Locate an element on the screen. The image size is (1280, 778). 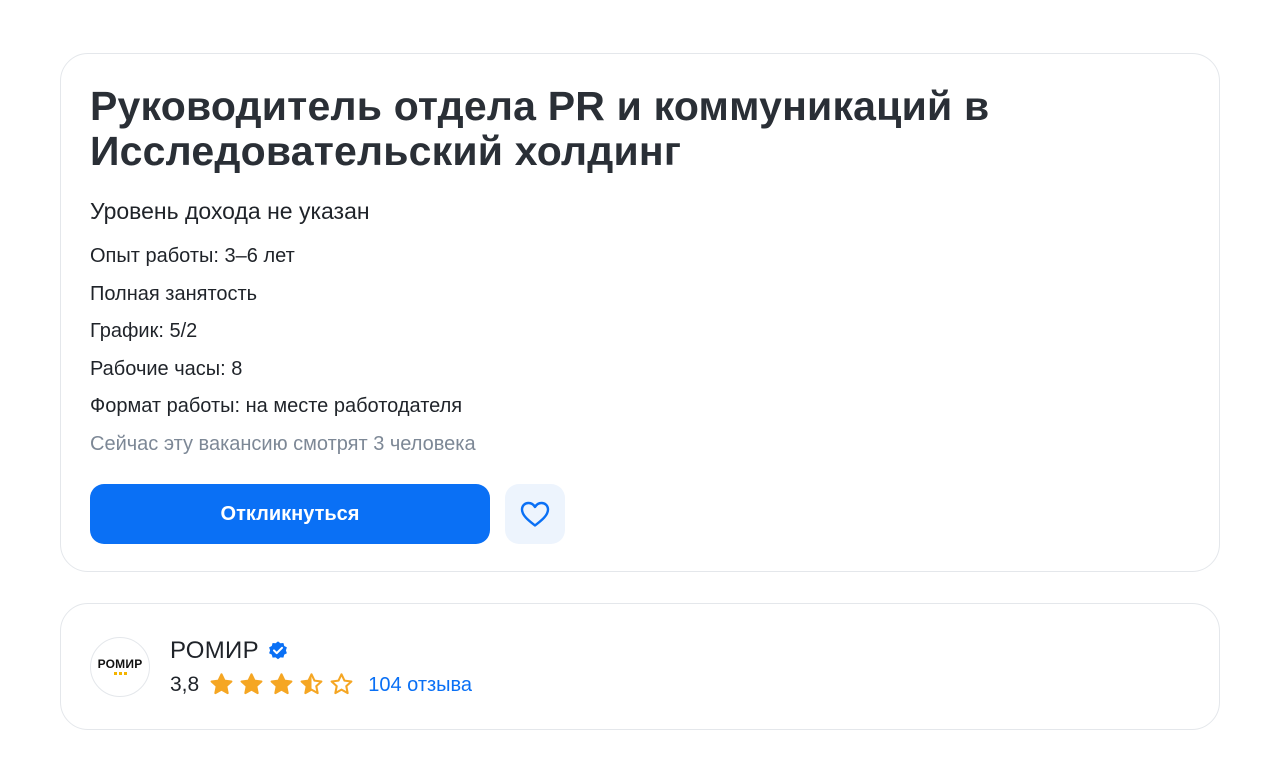
rating-stars is located at coordinates (281, 684).